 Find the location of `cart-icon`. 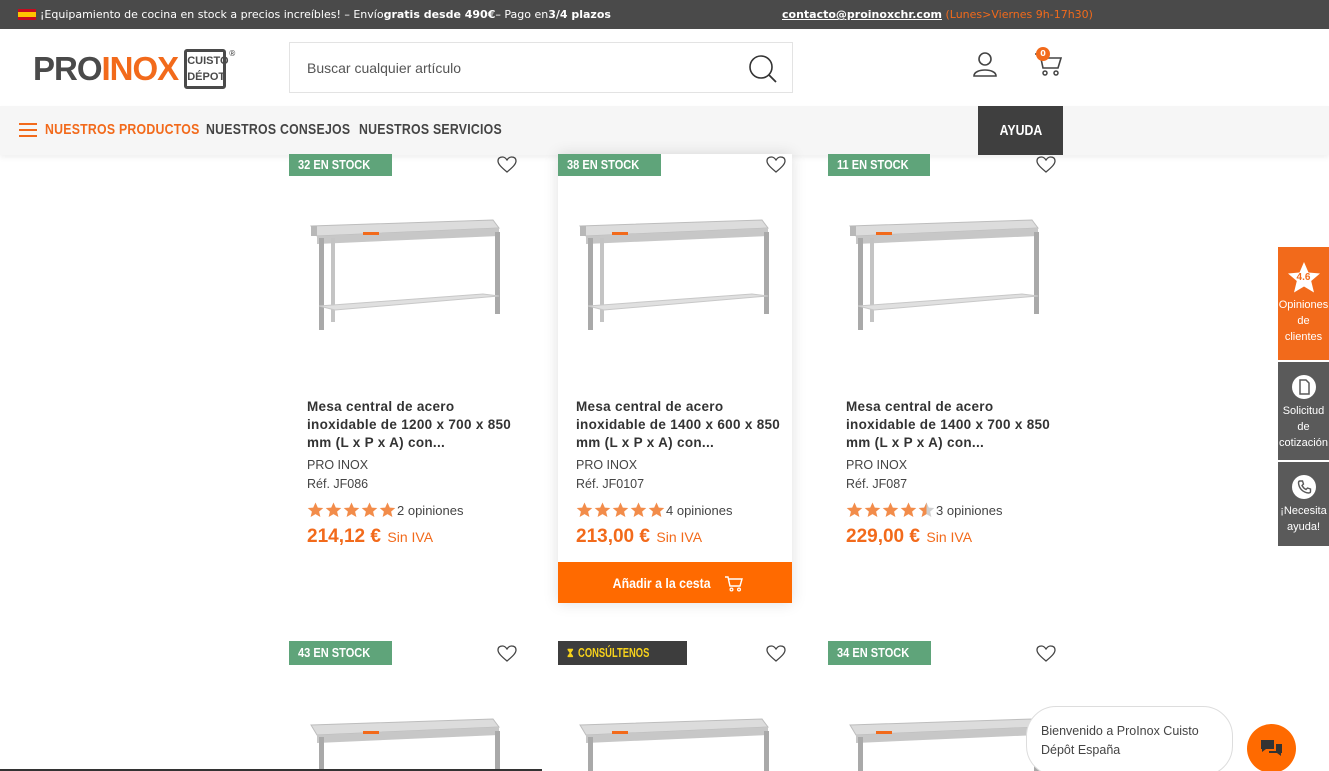

cart-icon is located at coordinates (733, 583).